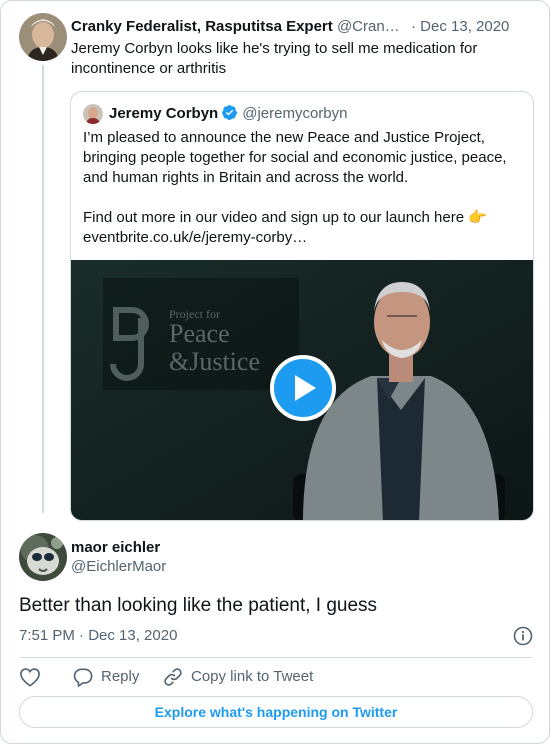 The width and height of the screenshot is (550, 744). What do you see at coordinates (214, 361) in the screenshot?
I see `video-logo-line3: &Justice` at bounding box center [214, 361].